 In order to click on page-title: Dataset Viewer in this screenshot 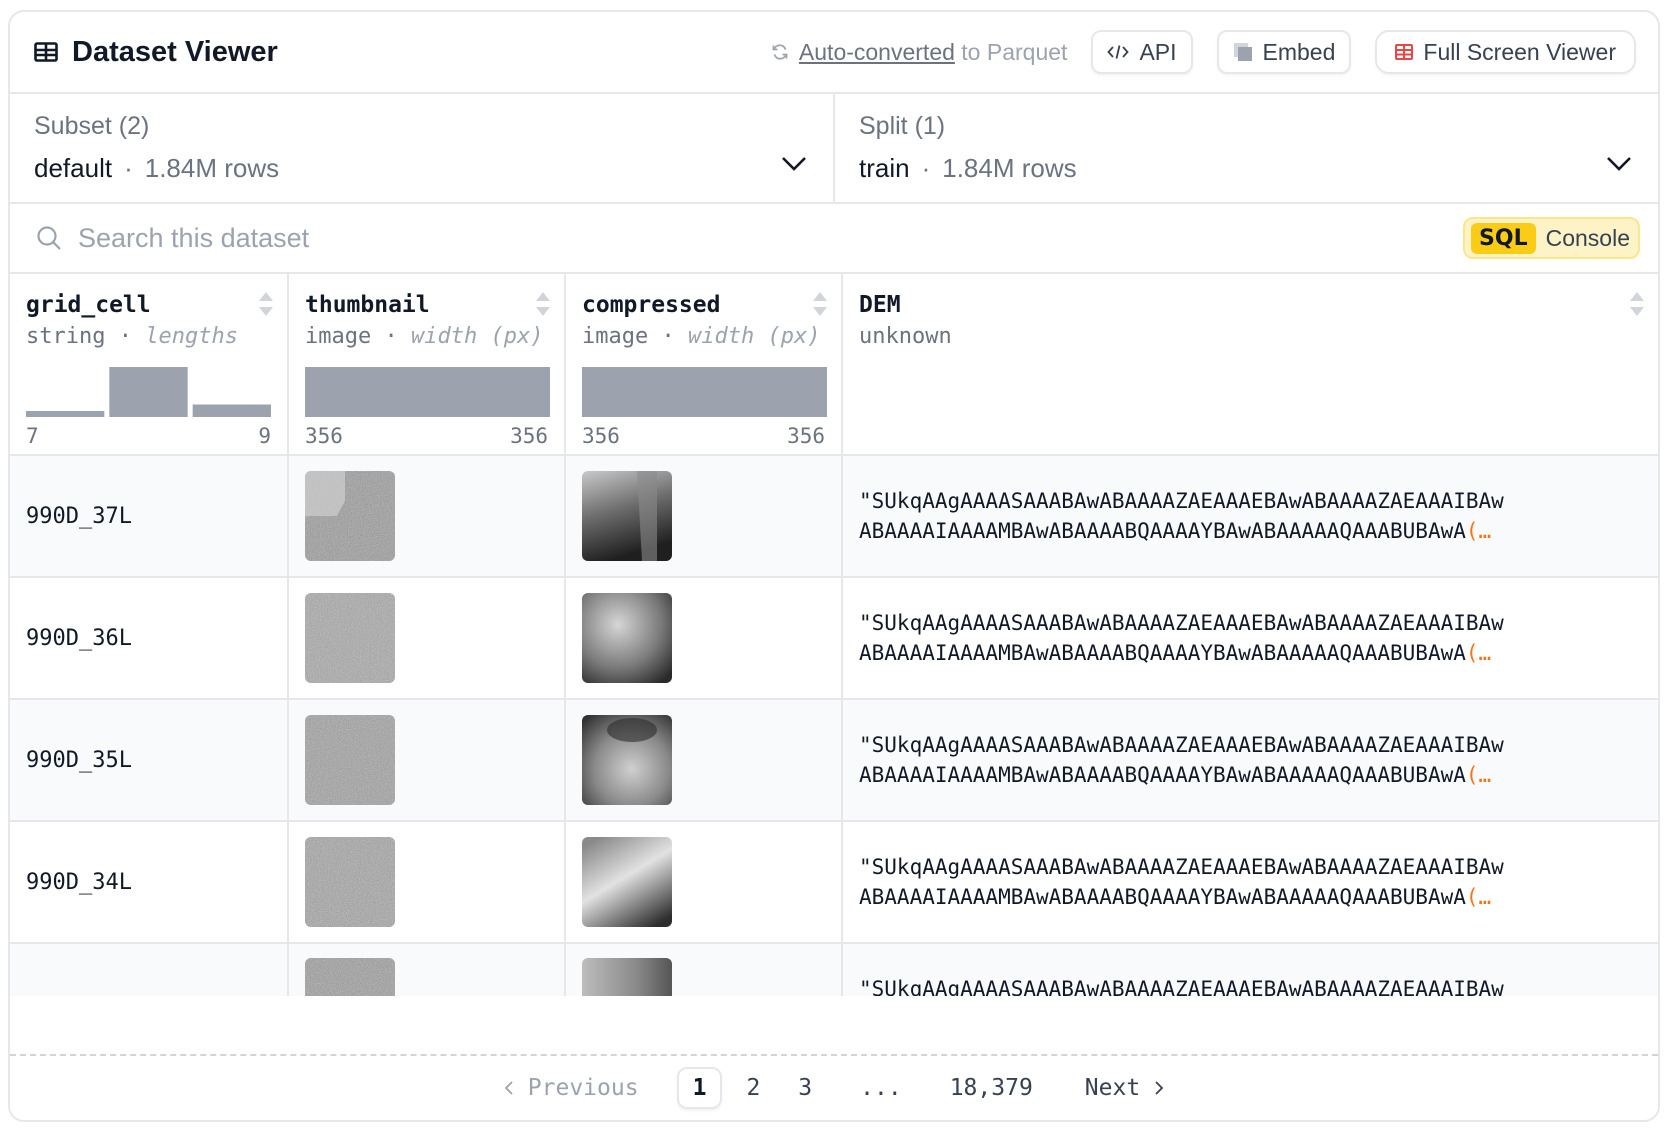, I will do `click(175, 51)`.